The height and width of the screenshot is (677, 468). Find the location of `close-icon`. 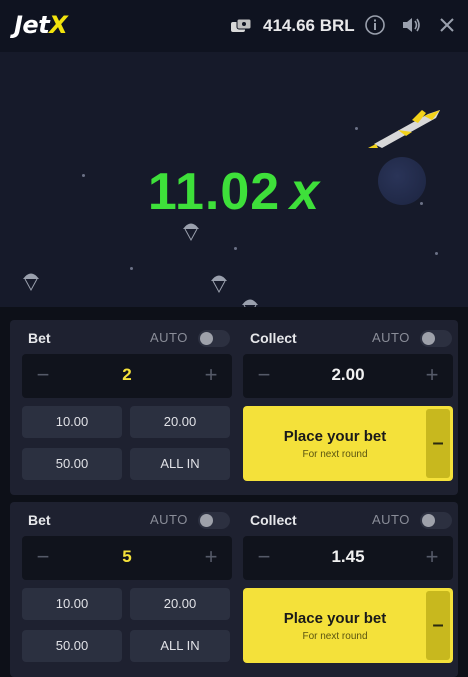

close-icon is located at coordinates (447, 25).